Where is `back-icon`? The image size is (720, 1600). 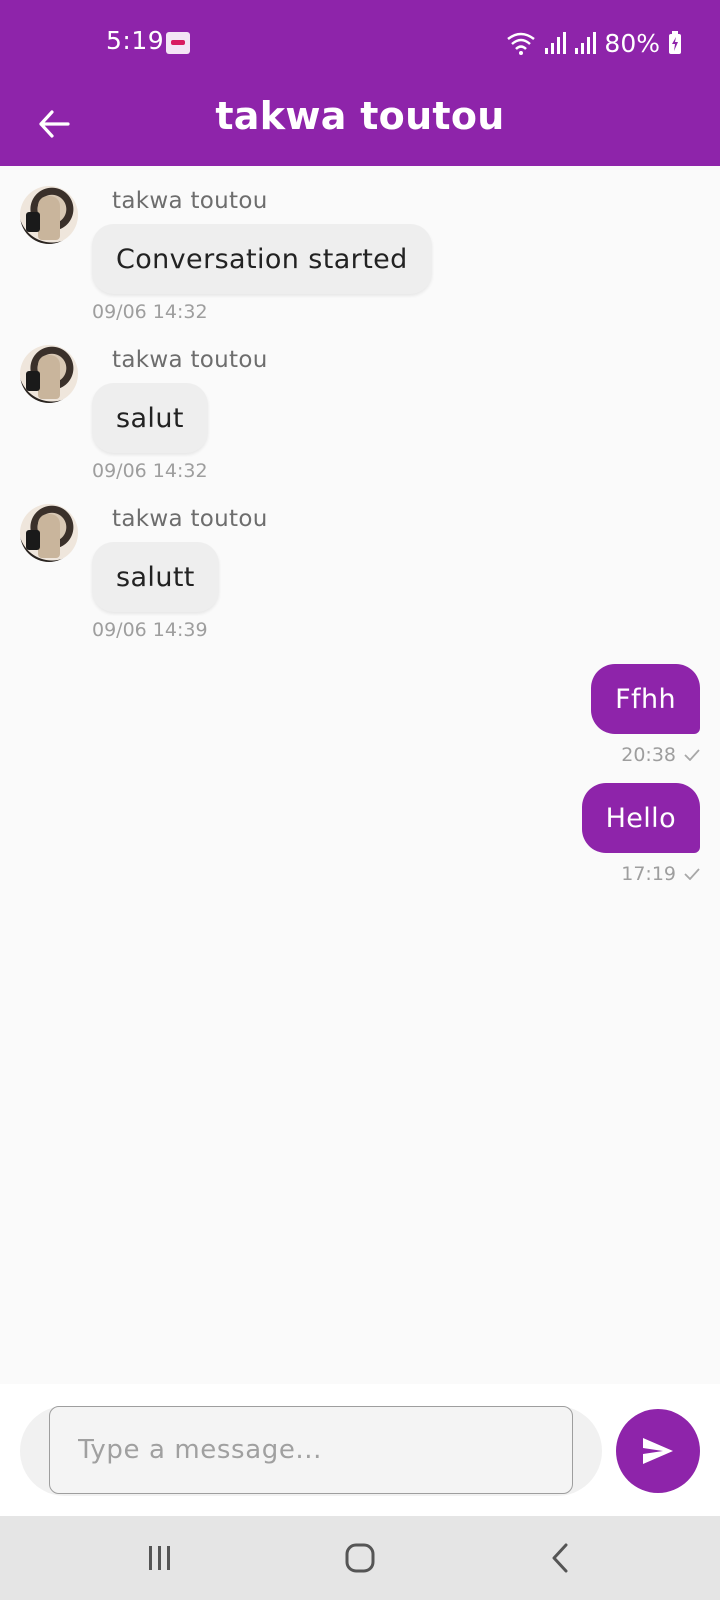 back-icon is located at coordinates (560, 1558).